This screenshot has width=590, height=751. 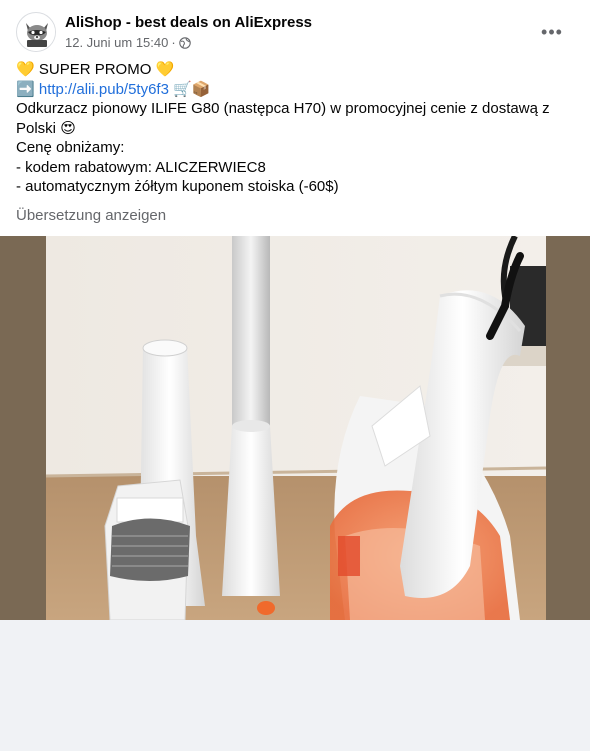 I want to click on post-meta: 12. Juni um 15:40 ·, so click(x=128, y=42).